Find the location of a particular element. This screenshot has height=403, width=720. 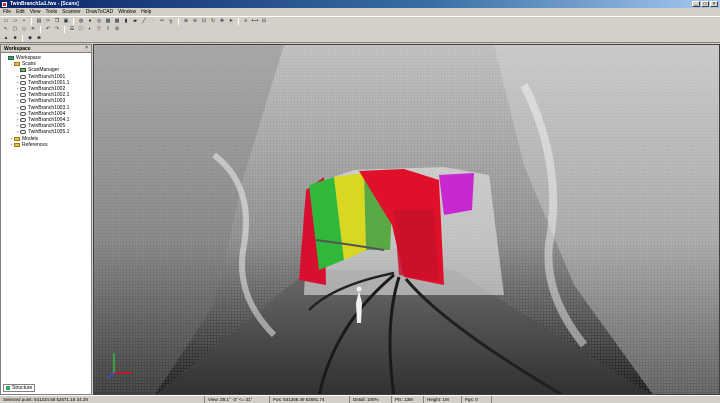

point-icon: · is located at coordinates (153, 21).